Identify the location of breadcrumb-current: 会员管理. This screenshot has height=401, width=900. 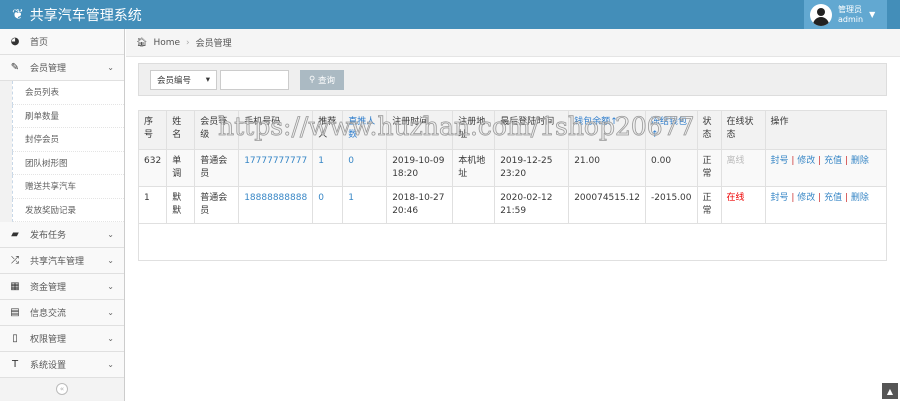
(213, 44).